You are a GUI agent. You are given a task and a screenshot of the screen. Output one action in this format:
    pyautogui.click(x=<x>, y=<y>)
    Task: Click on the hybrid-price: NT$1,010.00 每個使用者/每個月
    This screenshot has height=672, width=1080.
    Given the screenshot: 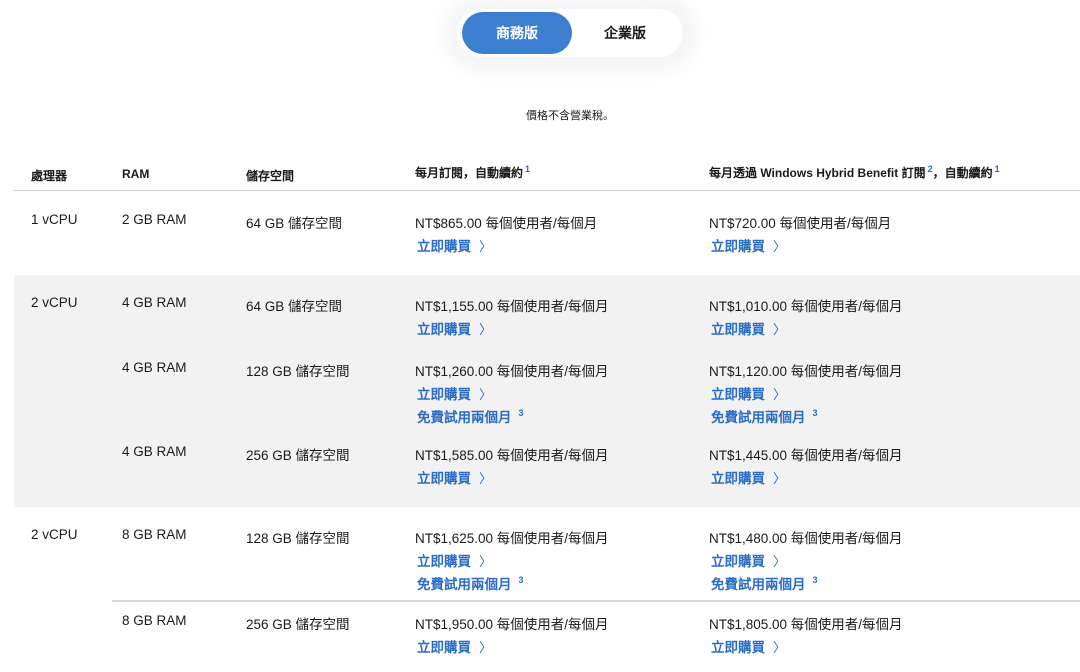 What is the action you would take?
    pyautogui.click(x=806, y=306)
    